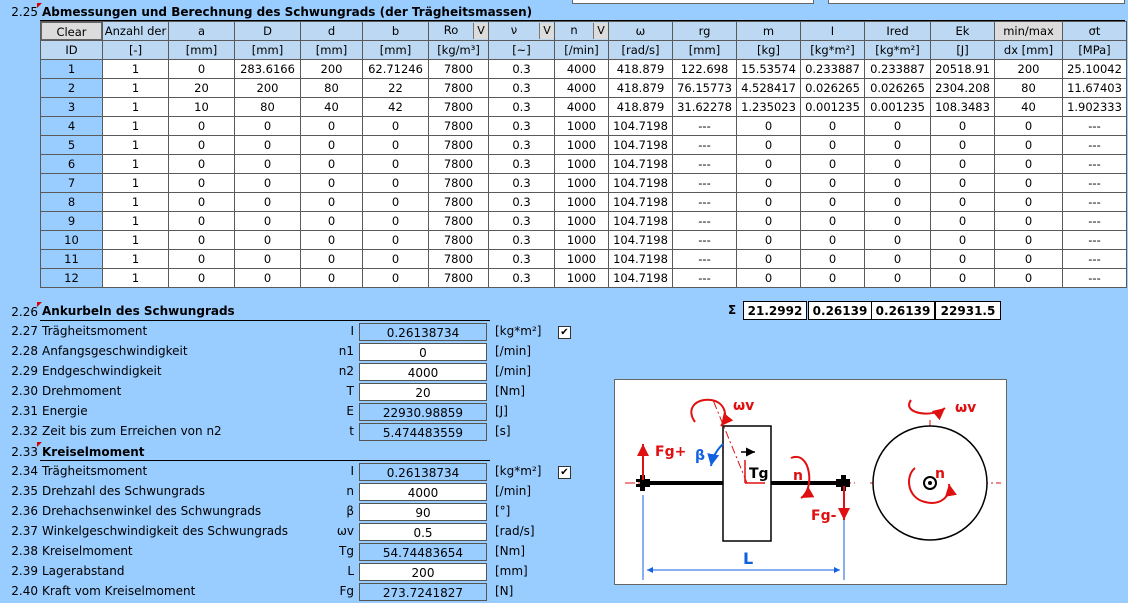 Image resolution: width=1128 pixels, height=603 pixels. Describe the element at coordinates (423, 532) in the screenshot. I see `param-input: 0.5` at that location.